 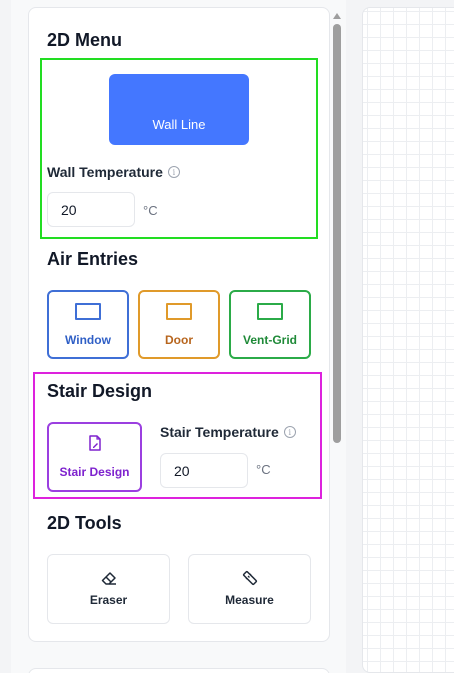 What do you see at coordinates (108, 578) in the screenshot?
I see `eraser-icon` at bounding box center [108, 578].